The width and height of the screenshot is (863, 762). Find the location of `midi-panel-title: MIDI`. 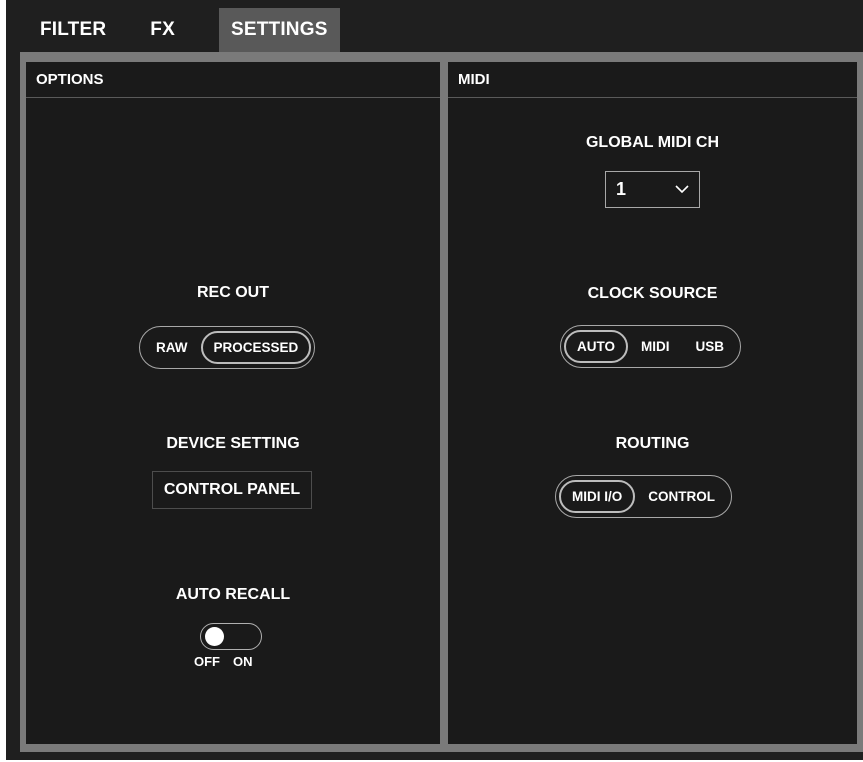

midi-panel-title: MIDI is located at coordinates (652, 80).